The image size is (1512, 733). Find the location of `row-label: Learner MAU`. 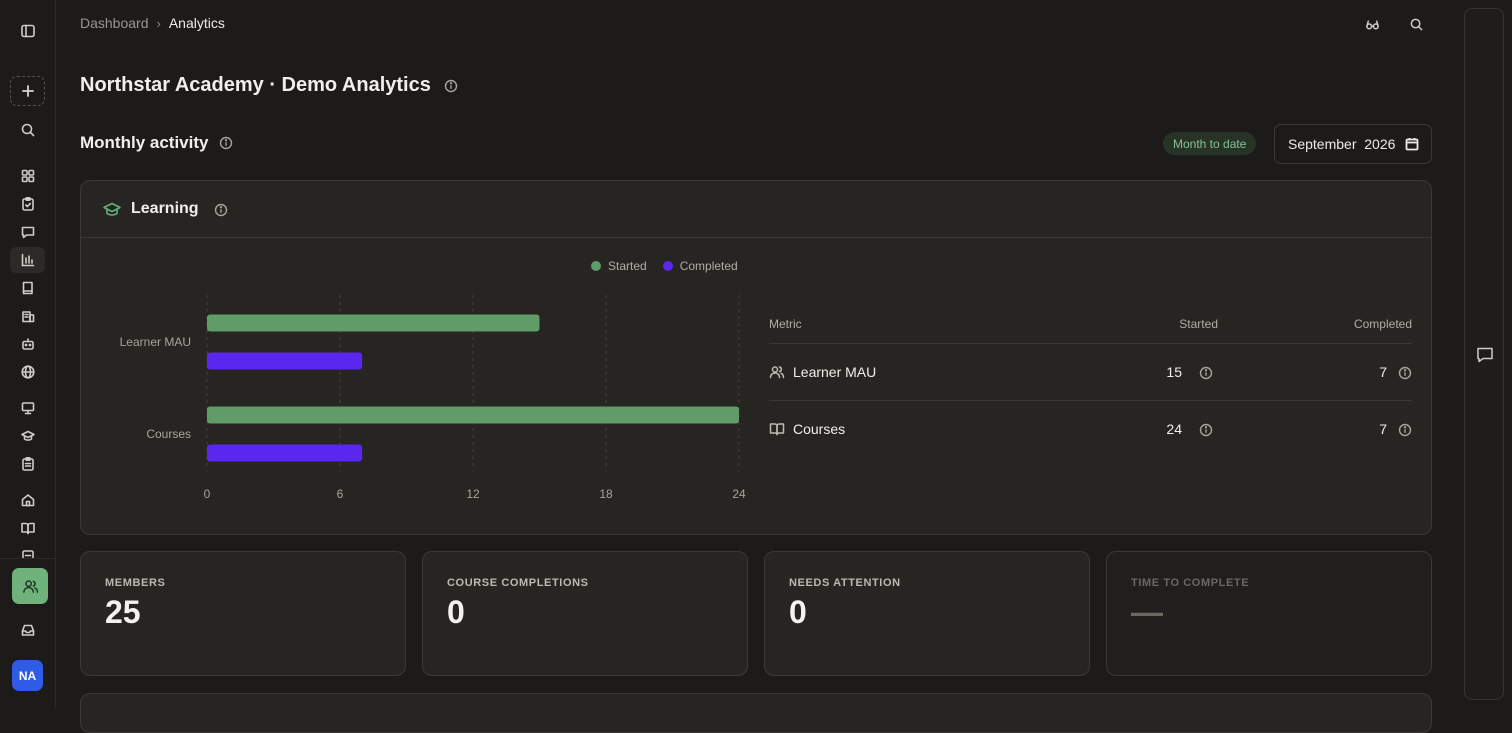

row-label: Learner MAU is located at coordinates (835, 372).